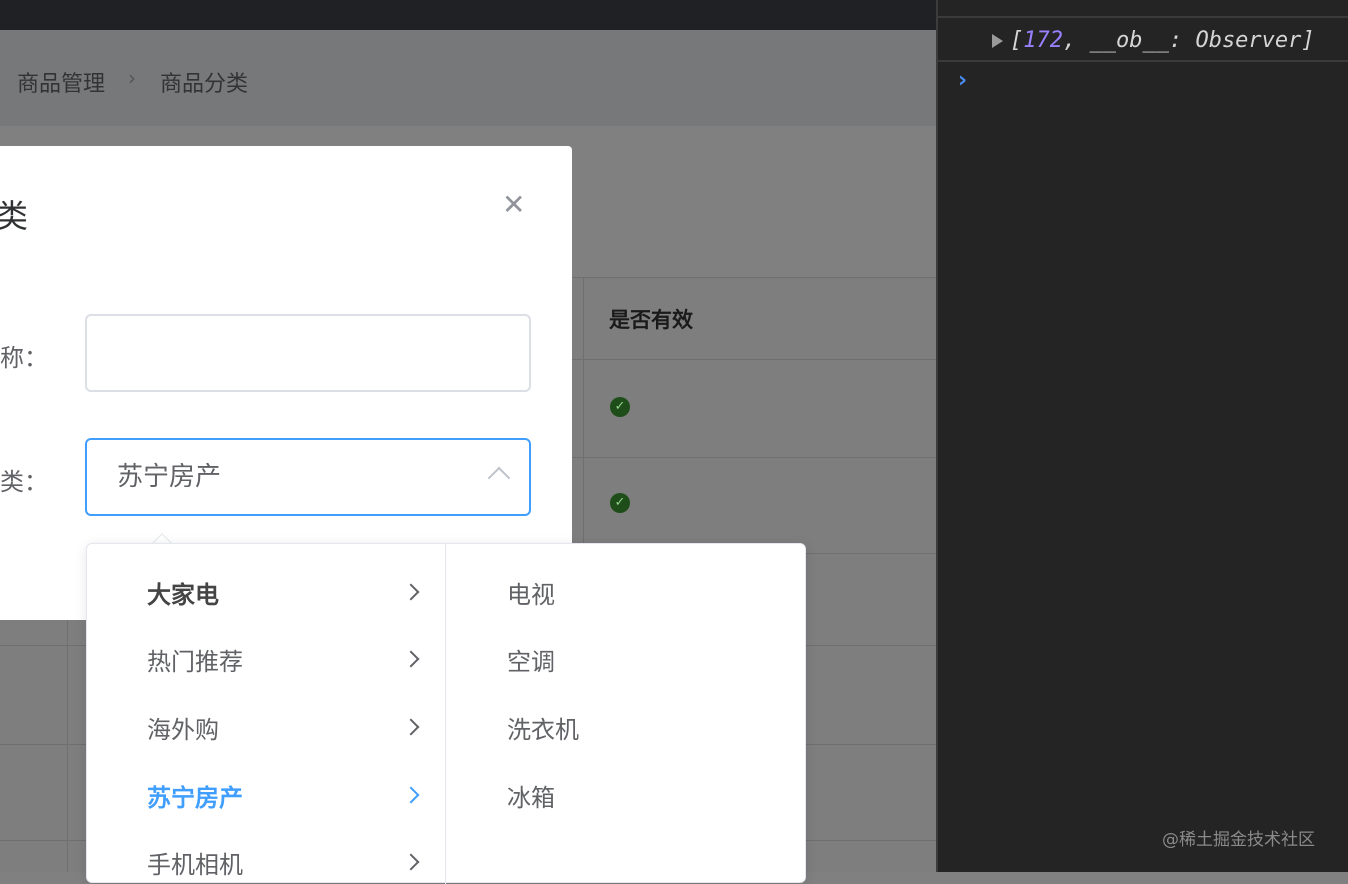 Image resolution: width=1348 pixels, height=884 pixels. Describe the element at coordinates (183, 727) in the screenshot. I see `cascader-option: 海外购` at that location.